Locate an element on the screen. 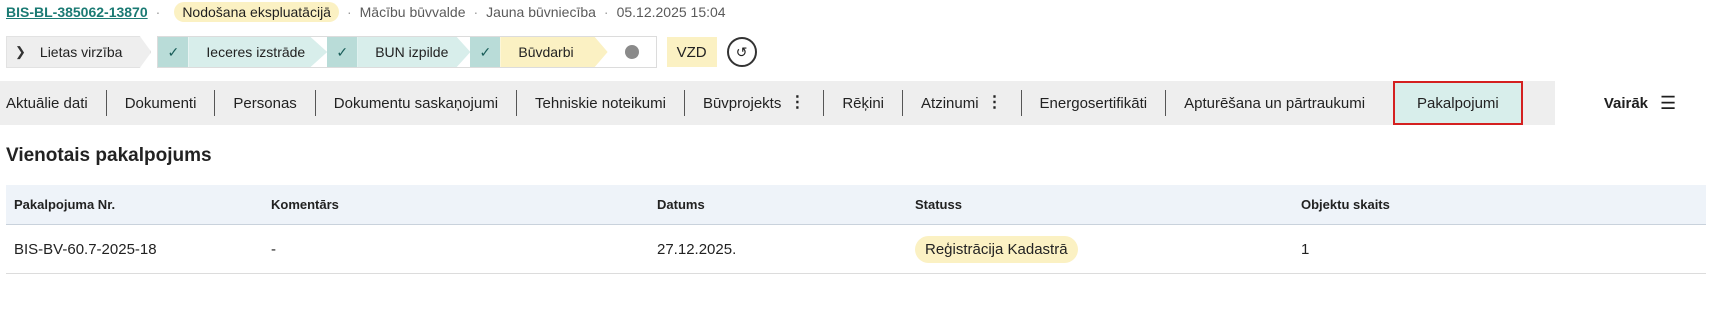 This screenshot has width=1725, height=313. step-bun-izpilde: ✓ BUN izpilde is located at coordinates (399, 52).